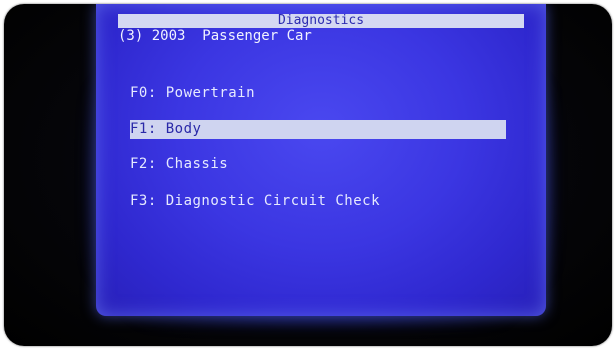 Image resolution: width=616 pixels, height=350 pixels. What do you see at coordinates (318, 129) in the screenshot?
I see `menu-item-body: F1: Body` at bounding box center [318, 129].